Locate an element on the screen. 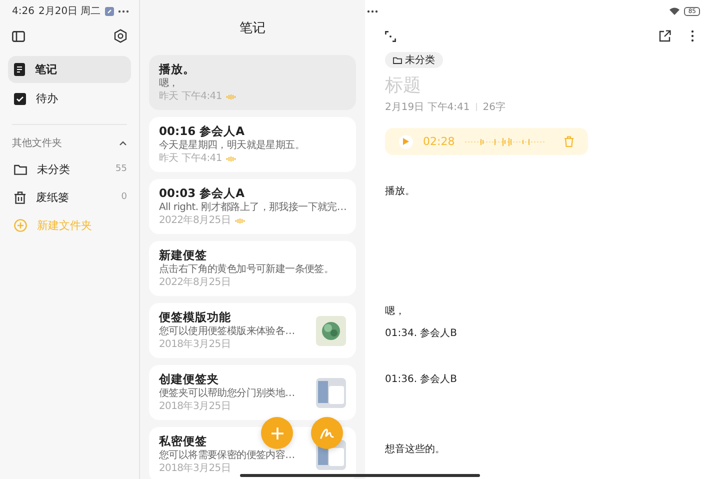 The height and width of the screenshot is (479, 720). note-paragraph: 01:34. 参会人B is located at coordinates (421, 334).